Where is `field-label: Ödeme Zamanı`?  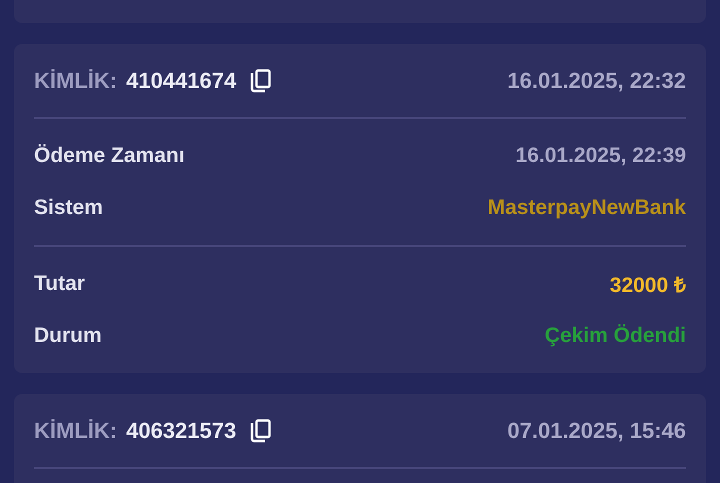
field-label: Ödeme Zamanı is located at coordinates (109, 156).